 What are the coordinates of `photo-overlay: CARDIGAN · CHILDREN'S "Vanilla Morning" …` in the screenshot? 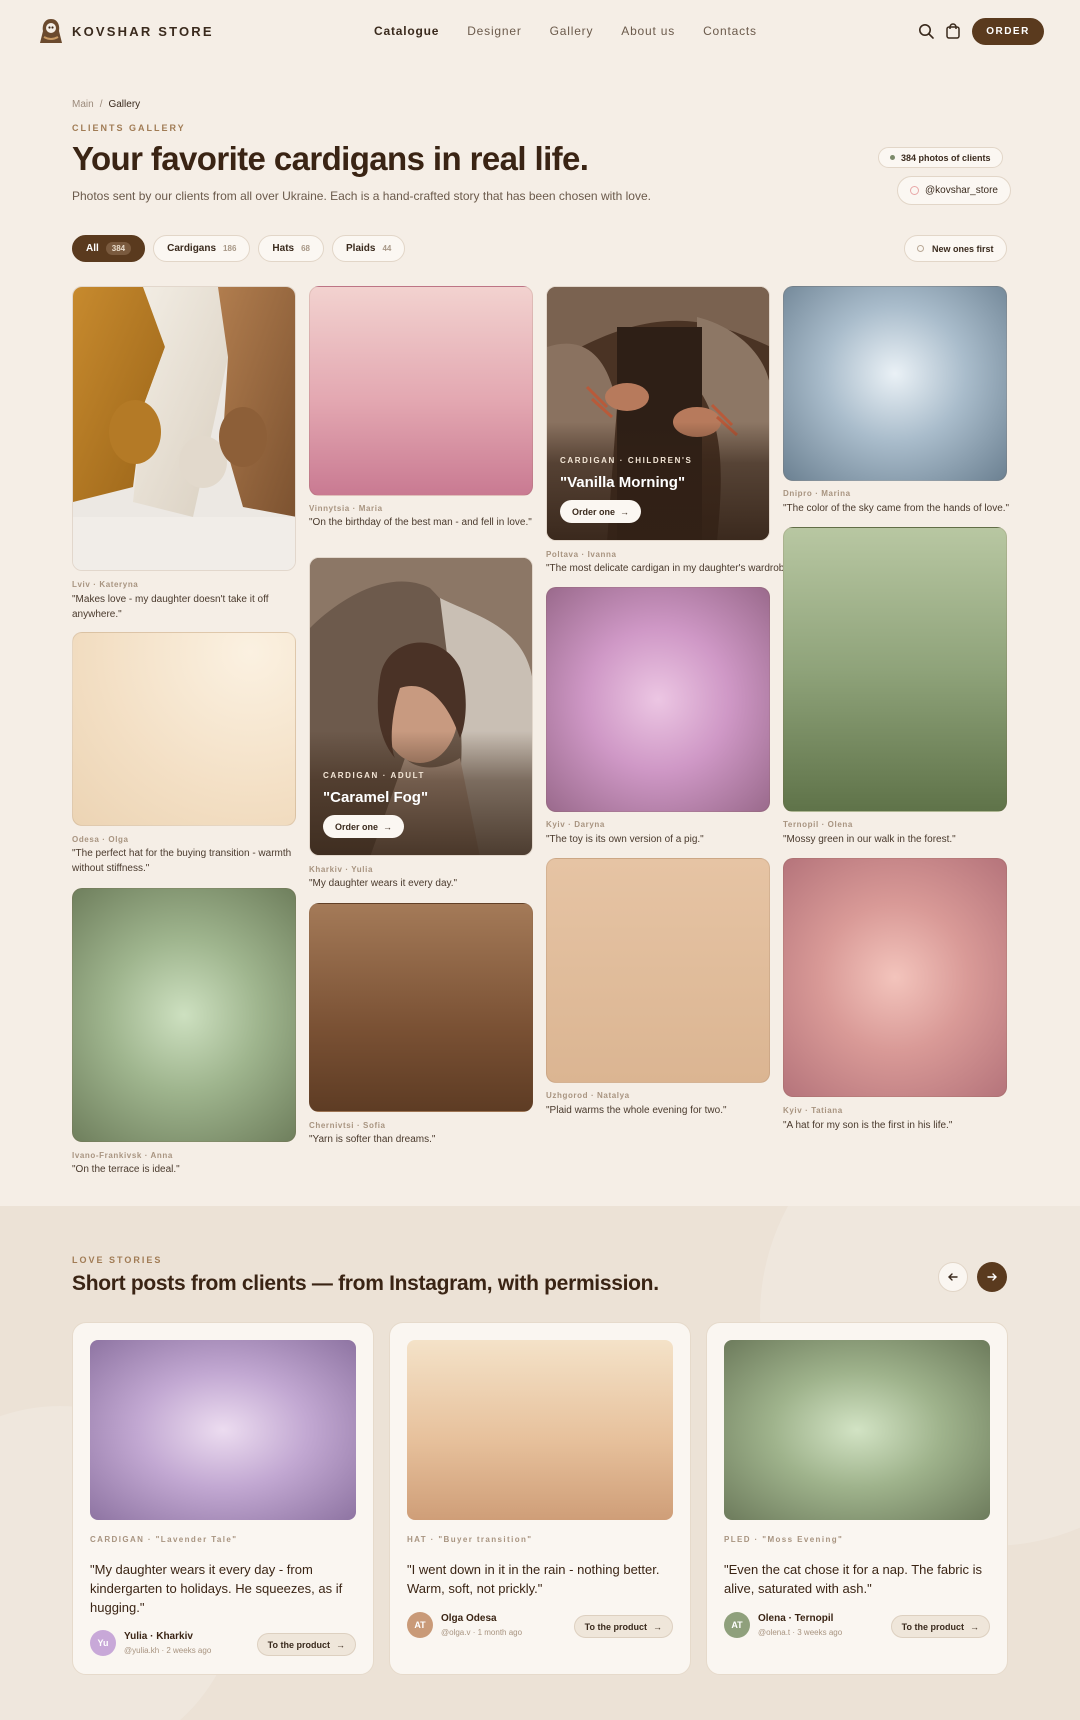 It's located at (658, 481).